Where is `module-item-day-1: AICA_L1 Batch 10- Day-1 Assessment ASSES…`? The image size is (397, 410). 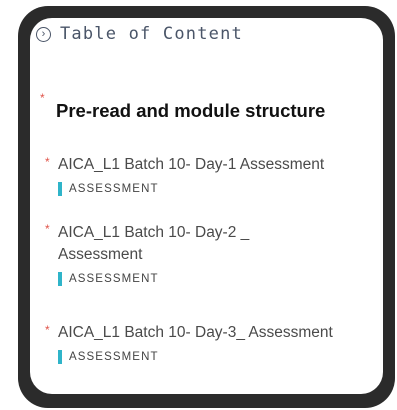
module-item-day-1: AICA_L1 Batch 10- Day-1 Assessment ASSES… is located at coordinates (218, 175).